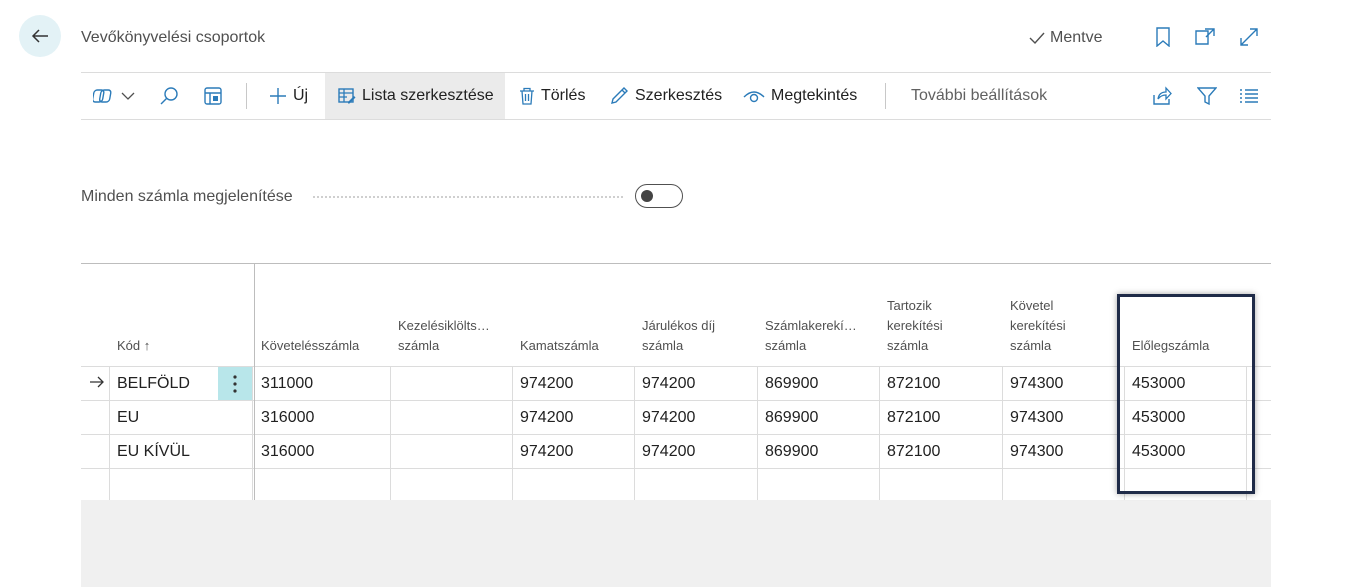  I want to click on trash-icon, so click(527, 96).